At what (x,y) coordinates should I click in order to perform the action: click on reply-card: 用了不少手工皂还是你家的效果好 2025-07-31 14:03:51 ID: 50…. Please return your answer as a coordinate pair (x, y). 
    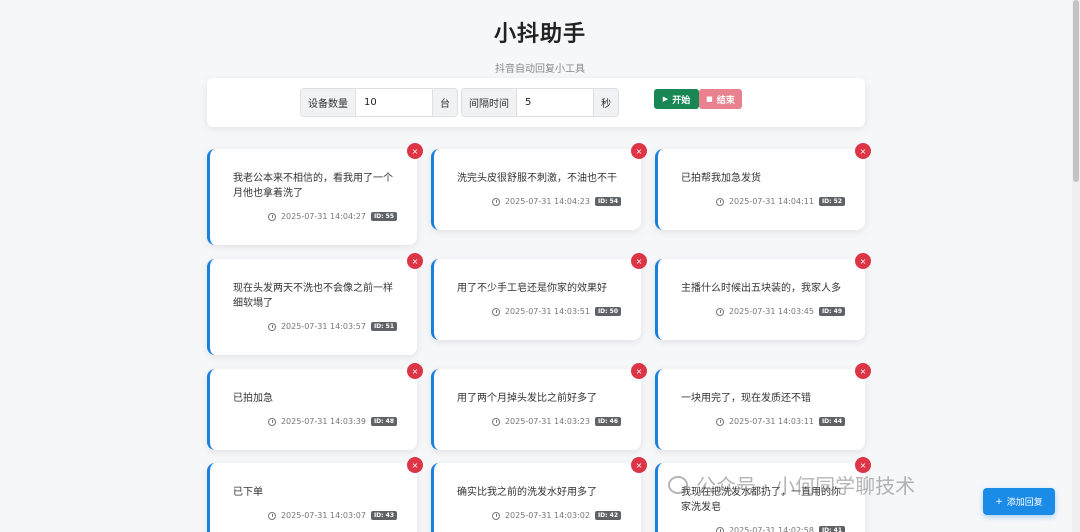
    Looking at the image, I should click on (539, 296).